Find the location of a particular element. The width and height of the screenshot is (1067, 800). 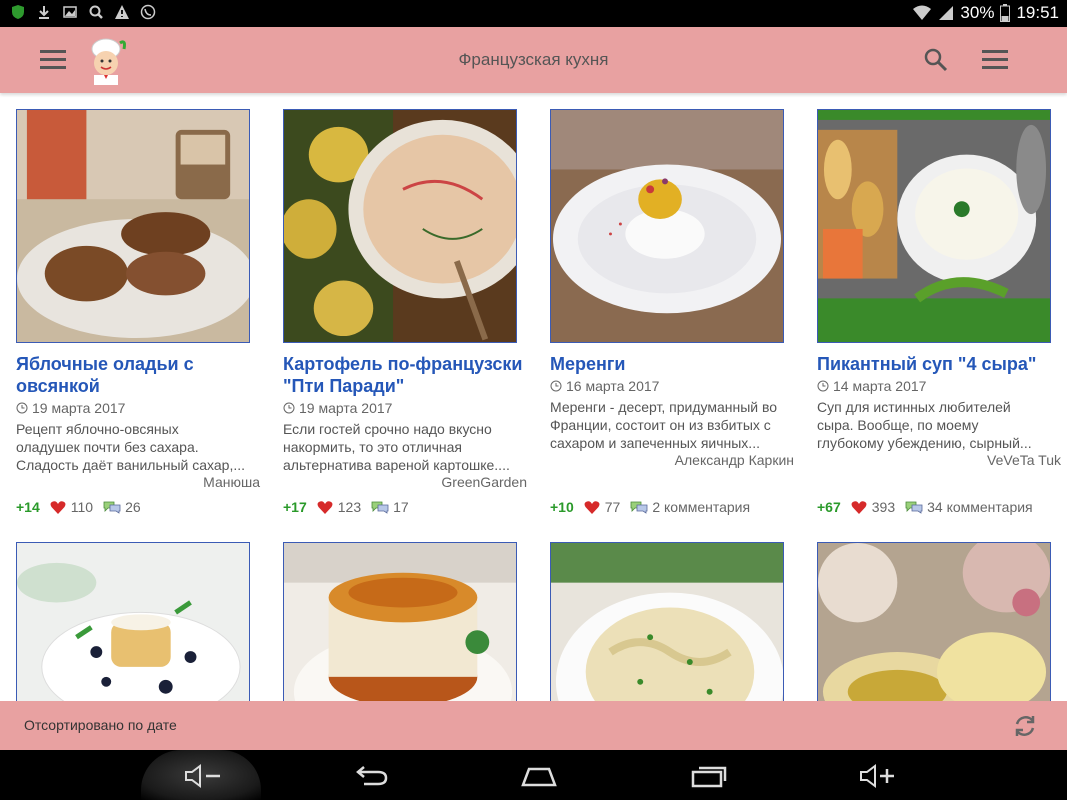

rating-value: +17 is located at coordinates (295, 507).